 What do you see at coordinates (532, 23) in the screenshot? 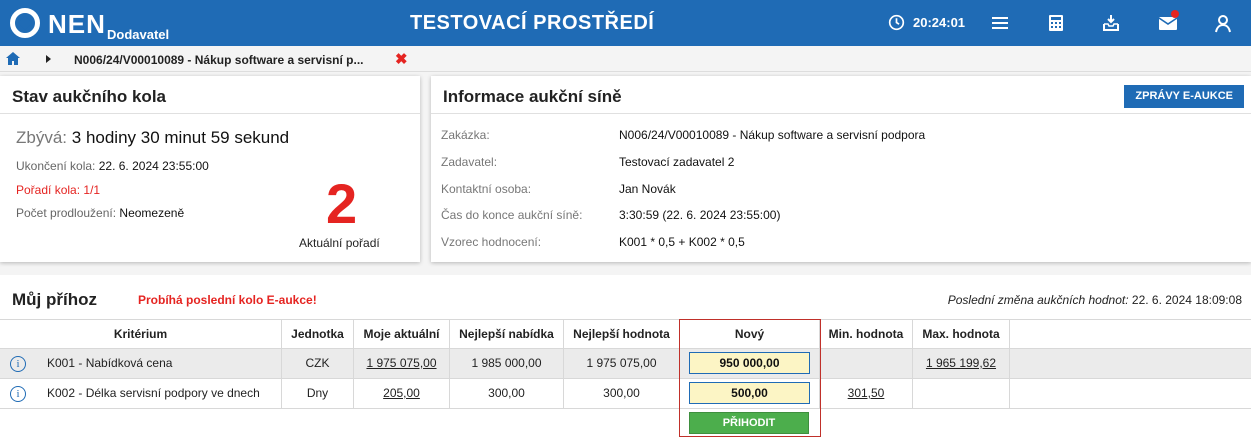
I see `environment-title: TESTOVACÍ PROSTŘEDÍ` at bounding box center [532, 23].